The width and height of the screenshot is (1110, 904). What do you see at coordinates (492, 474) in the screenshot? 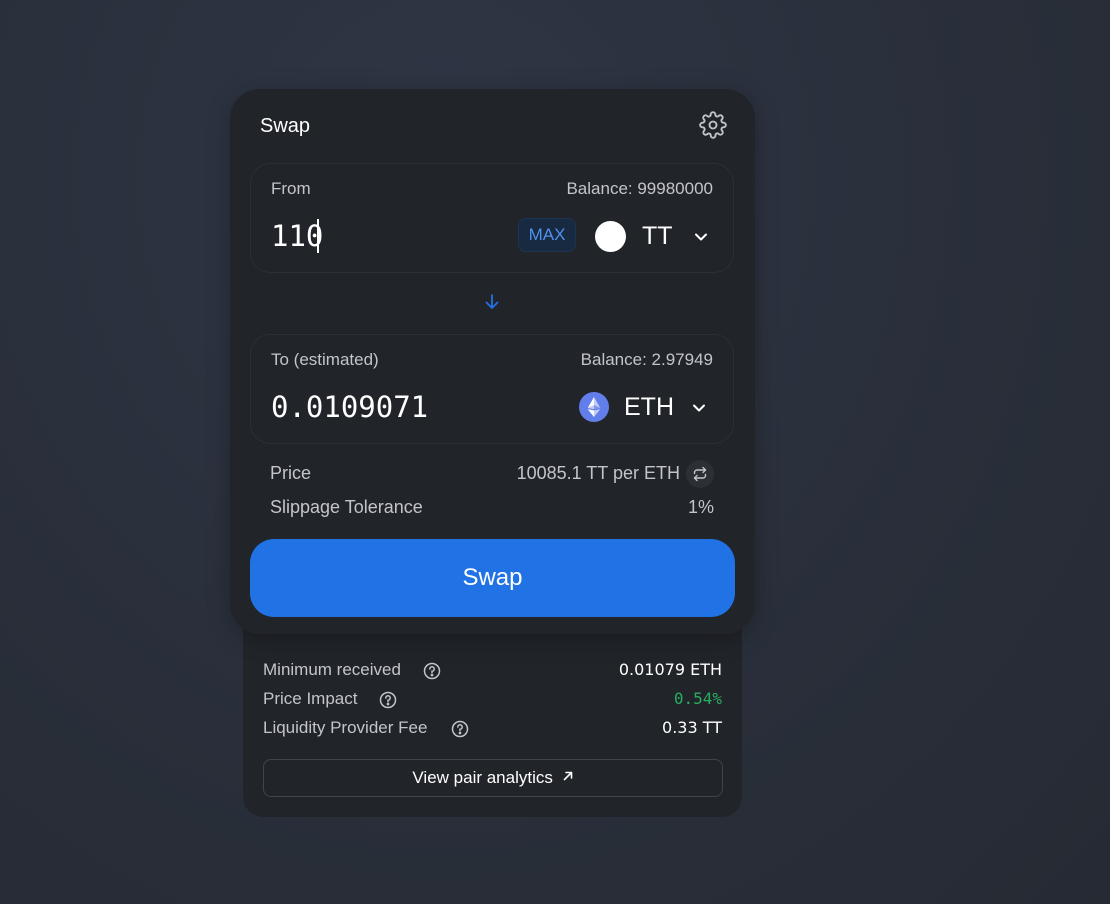
I see `price-row: Price 10085.1 TT per ETH` at bounding box center [492, 474].